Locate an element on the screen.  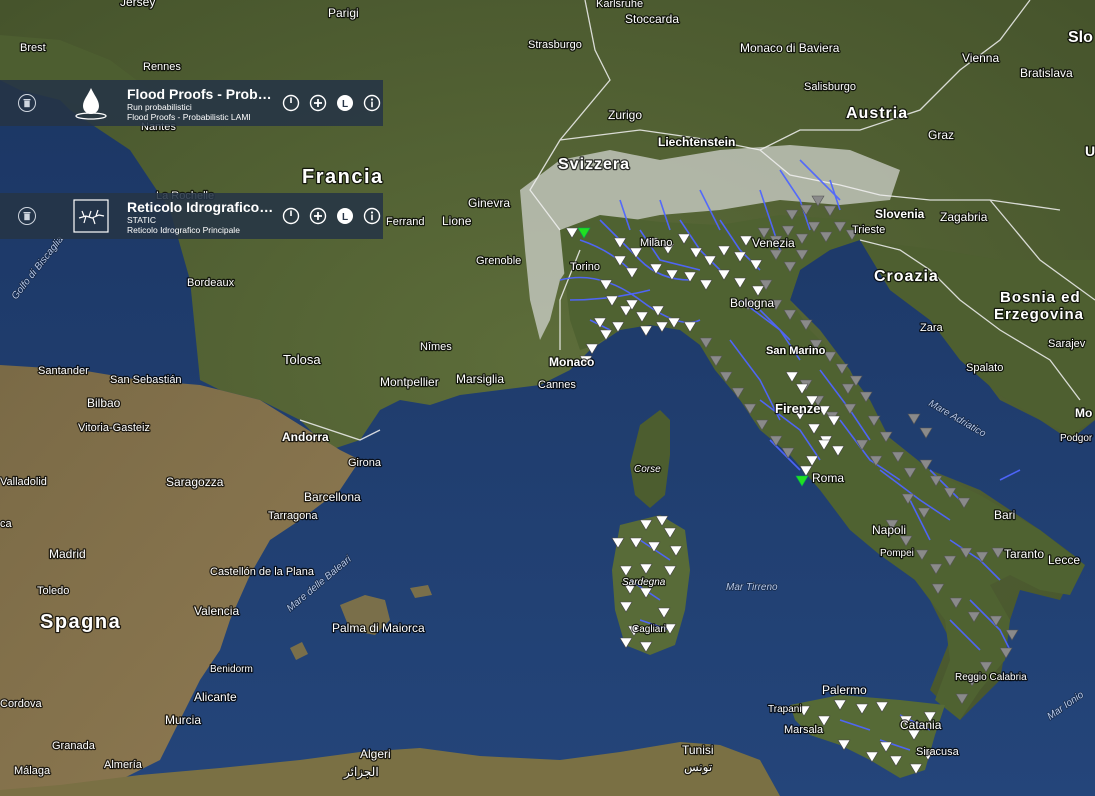
city-label: Firenze is located at coordinates (798, 408).